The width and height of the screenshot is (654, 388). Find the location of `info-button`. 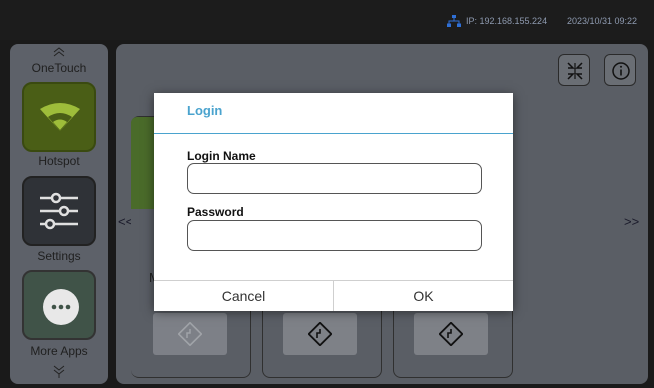

info-button is located at coordinates (620, 70).